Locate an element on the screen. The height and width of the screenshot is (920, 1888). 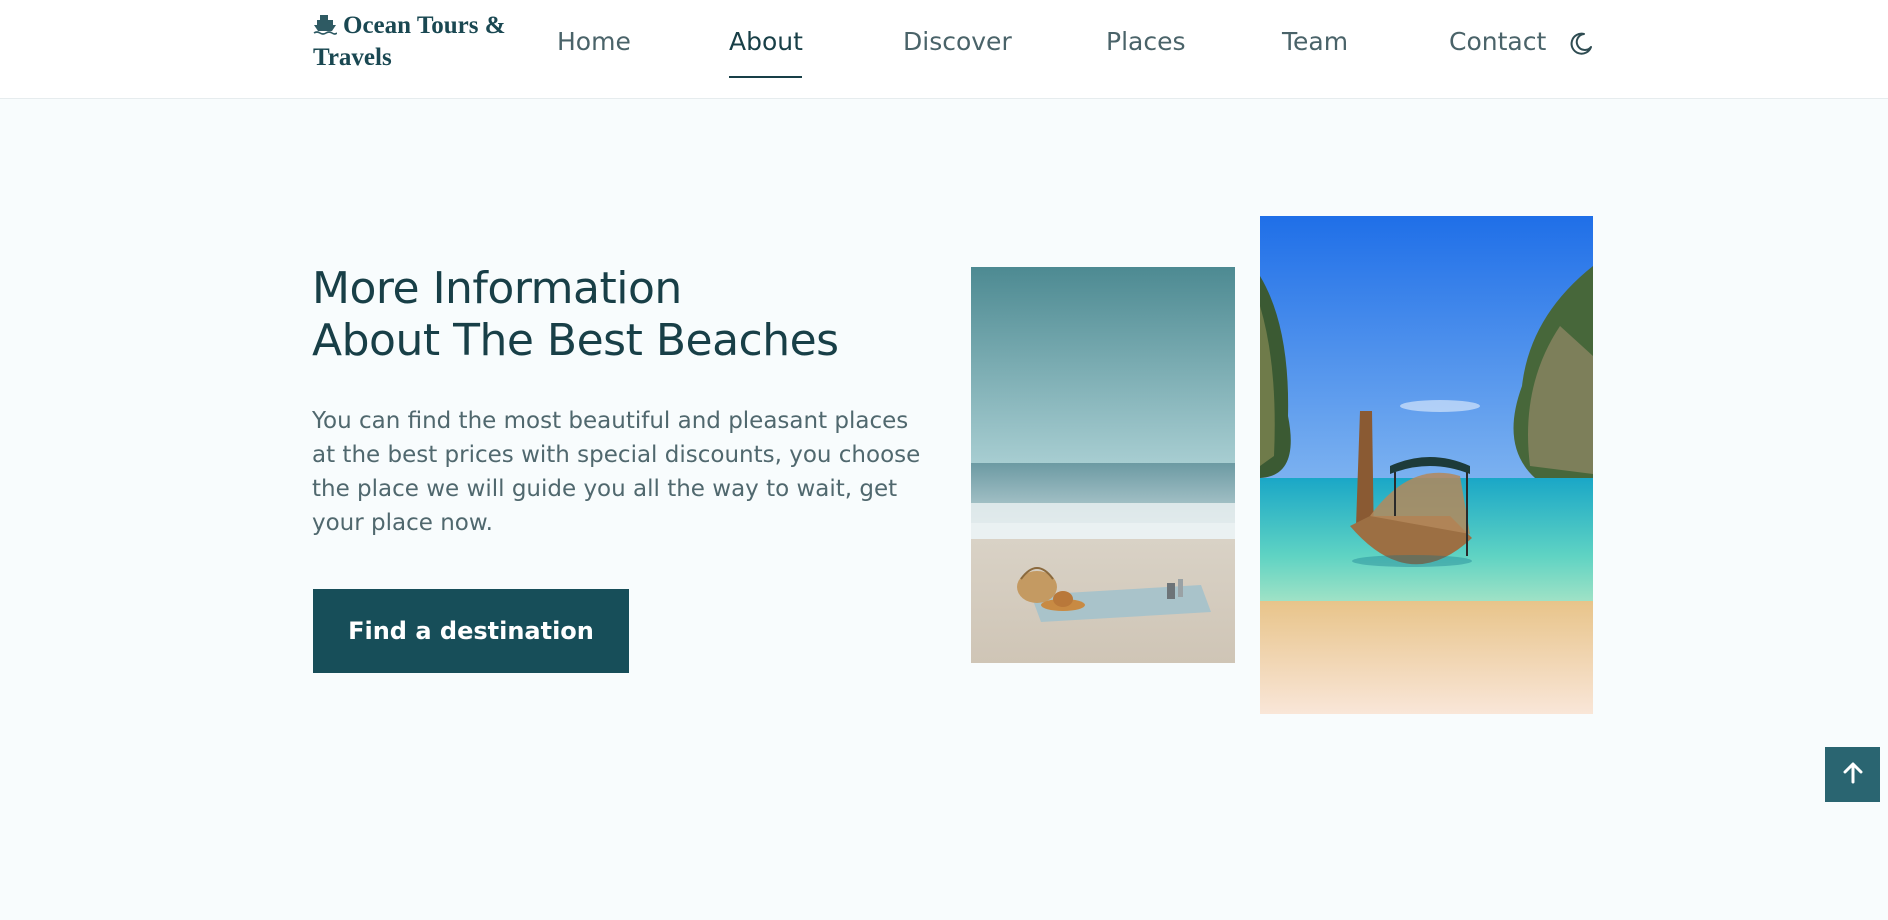
nav-places: Places is located at coordinates (1146, 42).